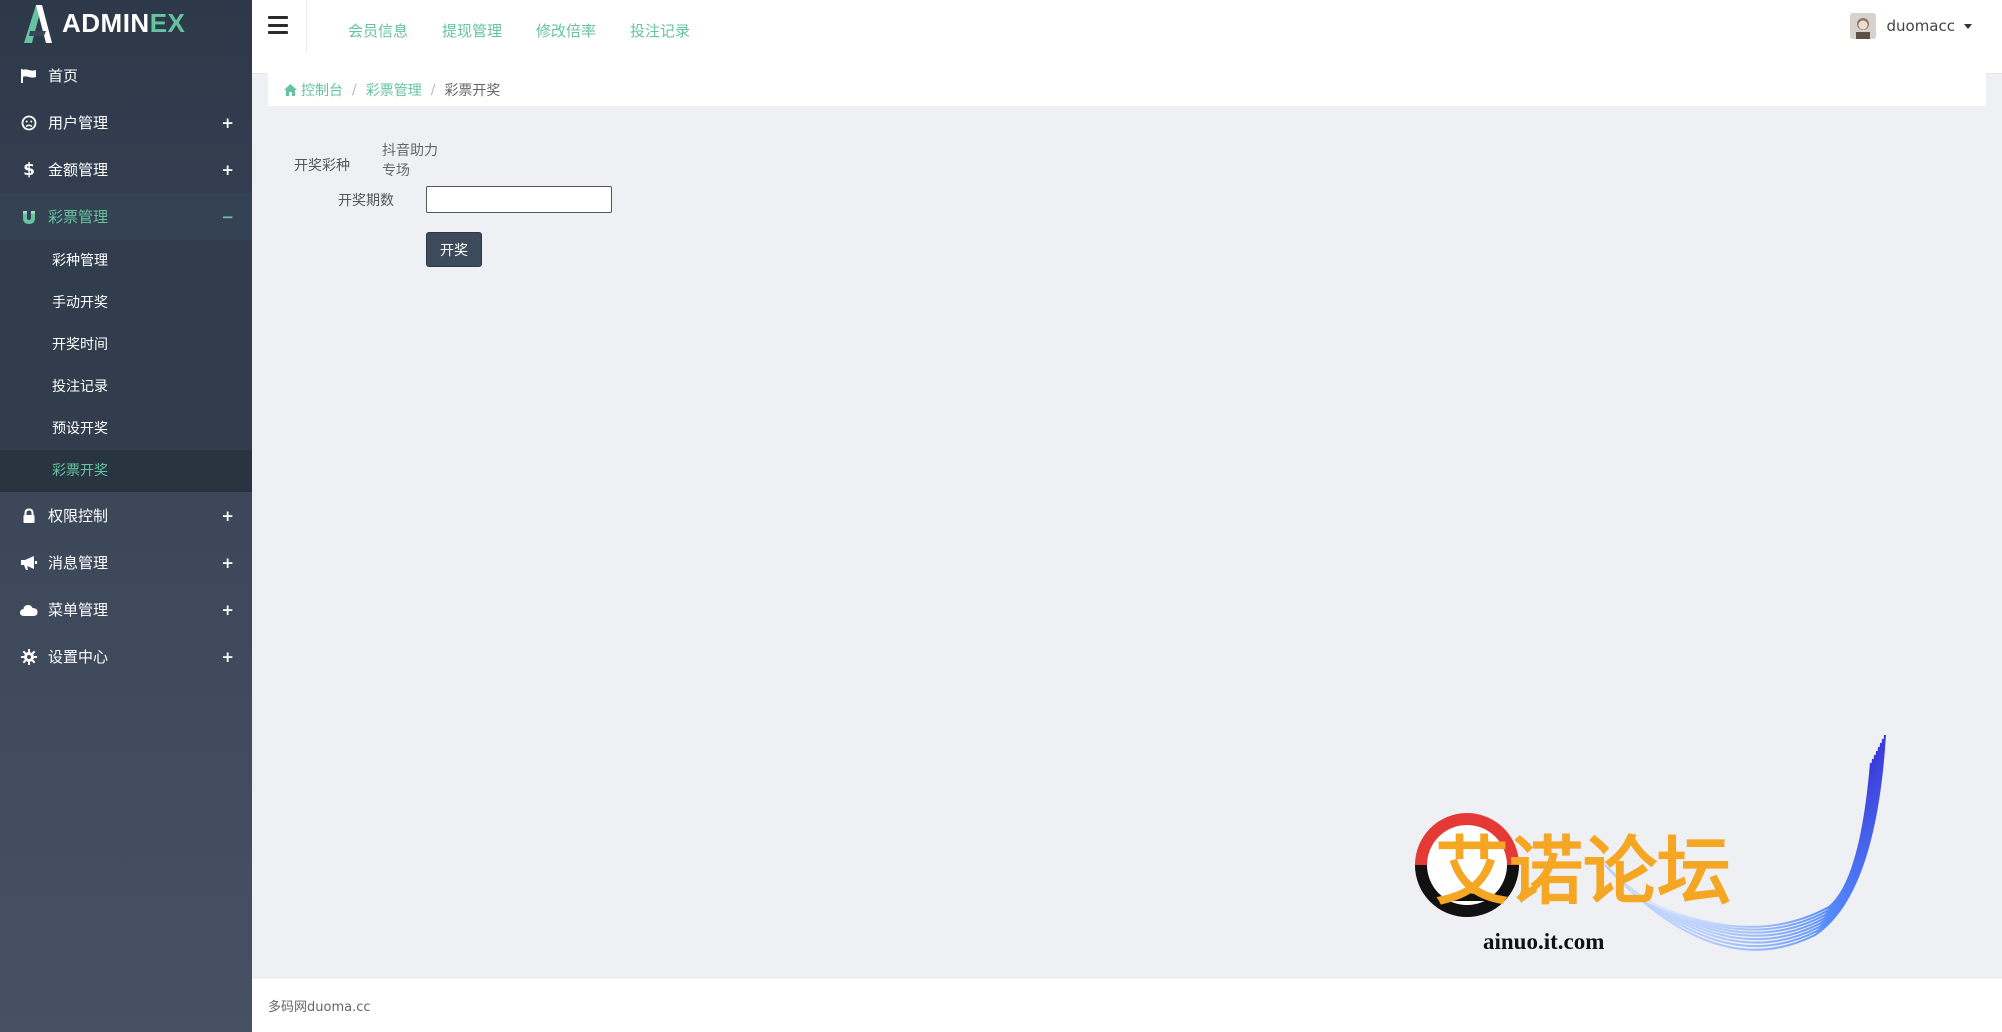 This screenshot has height=1032, width=2002. Describe the element at coordinates (126, 122) in the screenshot. I see `sidebar-item-users: 用户管理 +` at that location.